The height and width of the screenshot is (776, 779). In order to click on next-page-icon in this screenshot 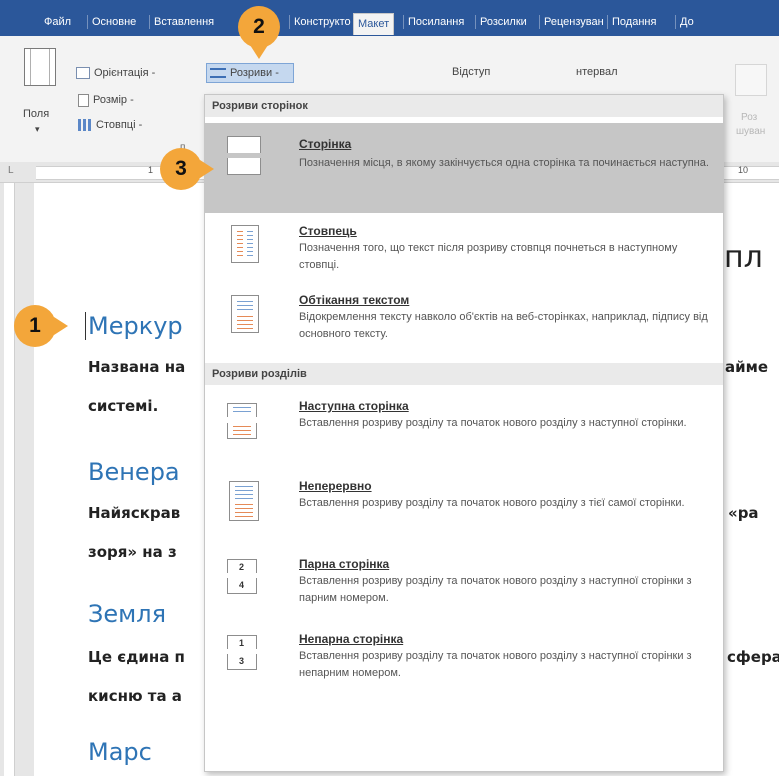, I will do `click(244, 422)`.